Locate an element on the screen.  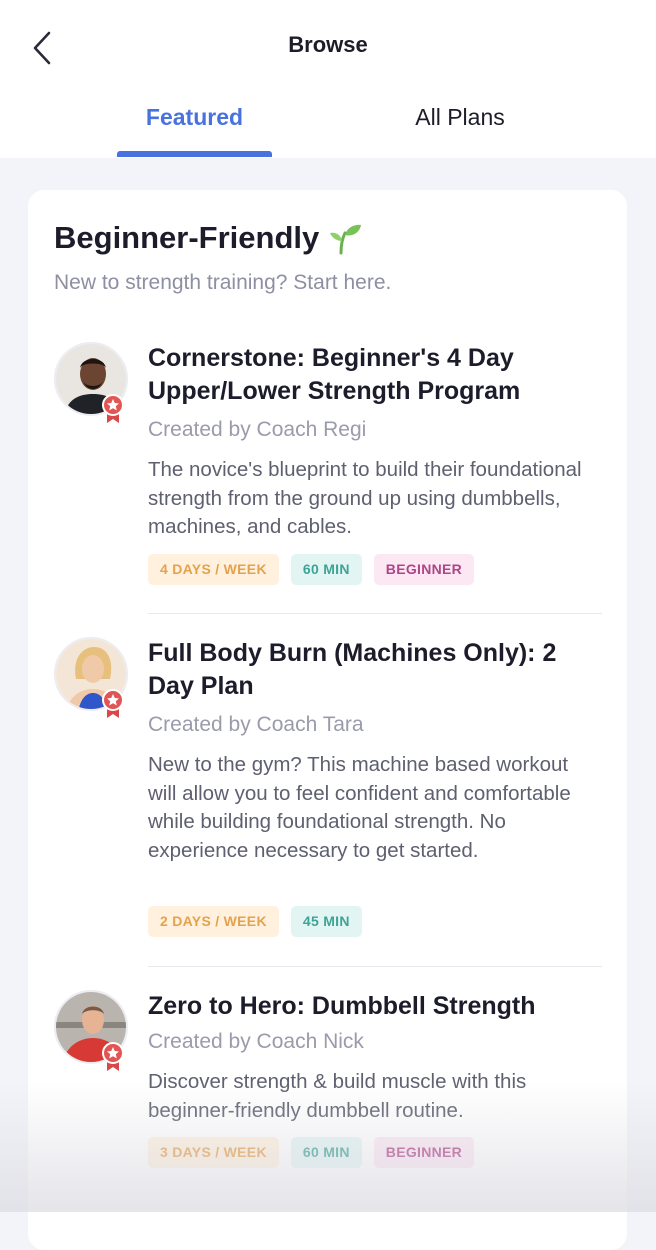
tab-all-plans: All Plans is located at coordinates (460, 117).